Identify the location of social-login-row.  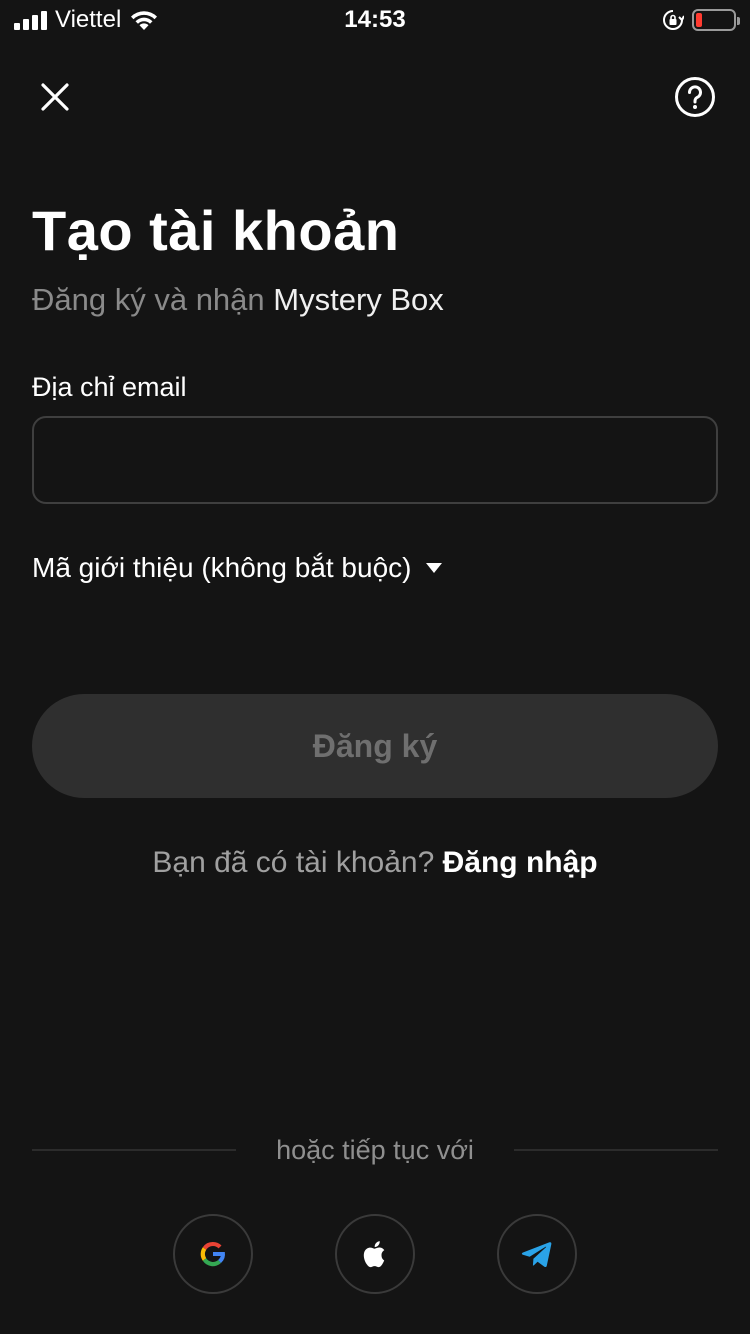
(375, 1254).